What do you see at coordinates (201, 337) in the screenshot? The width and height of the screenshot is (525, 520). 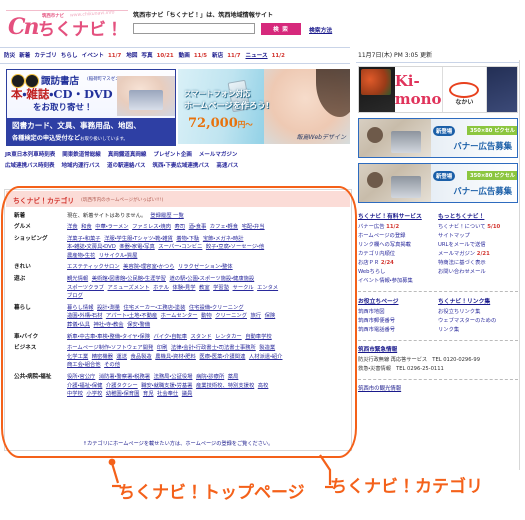 I see `category-link: スタンド` at bounding box center [201, 337].